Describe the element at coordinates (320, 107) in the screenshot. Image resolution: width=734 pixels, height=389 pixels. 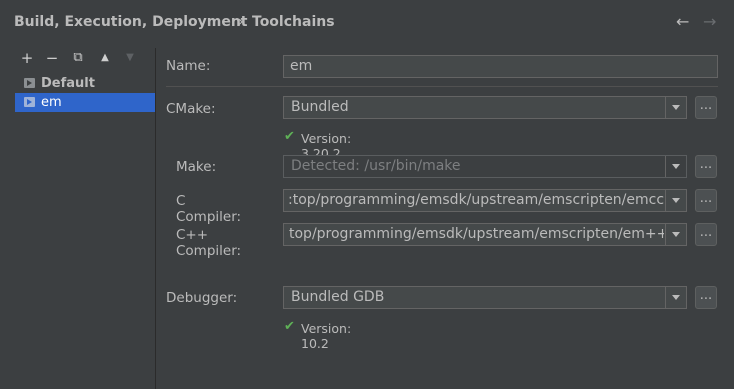
I see `cmake-value: Bundled` at that location.